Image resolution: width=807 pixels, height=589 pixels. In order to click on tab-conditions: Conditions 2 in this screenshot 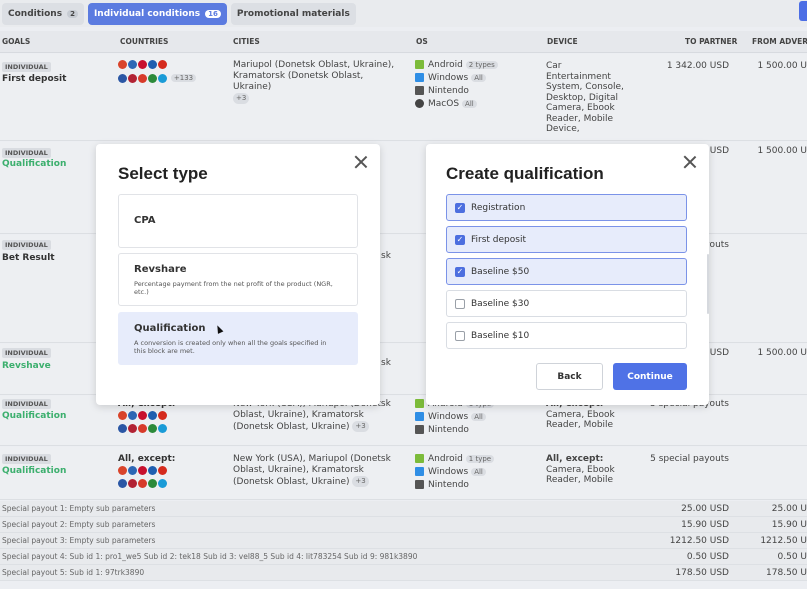, I will do `click(43, 13)`.